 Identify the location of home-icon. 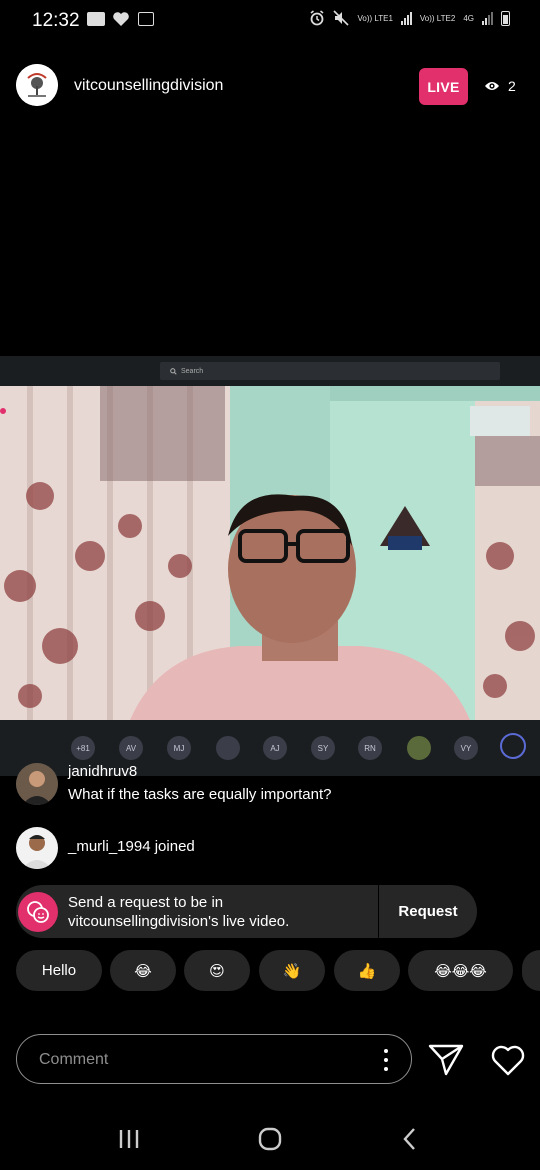
(270, 1139).